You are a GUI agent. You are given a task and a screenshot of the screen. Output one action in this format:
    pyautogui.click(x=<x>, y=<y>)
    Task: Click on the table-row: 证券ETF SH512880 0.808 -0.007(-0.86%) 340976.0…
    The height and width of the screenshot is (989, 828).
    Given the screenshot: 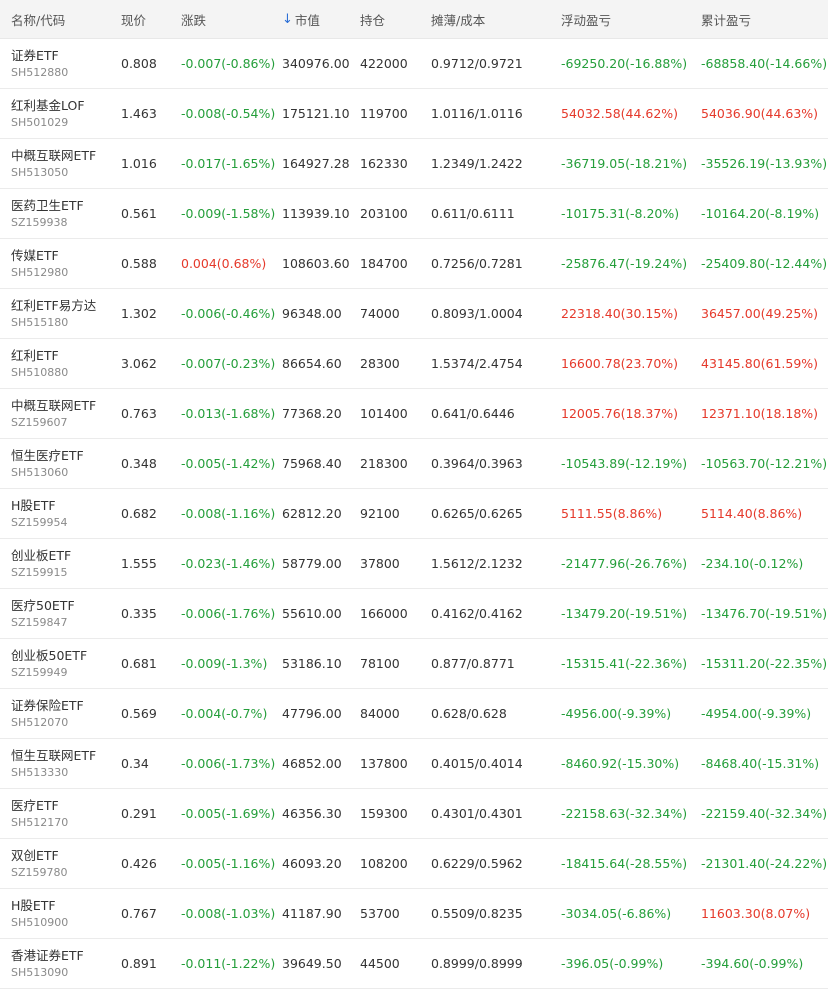 What is the action you would take?
    pyautogui.click(x=414, y=64)
    